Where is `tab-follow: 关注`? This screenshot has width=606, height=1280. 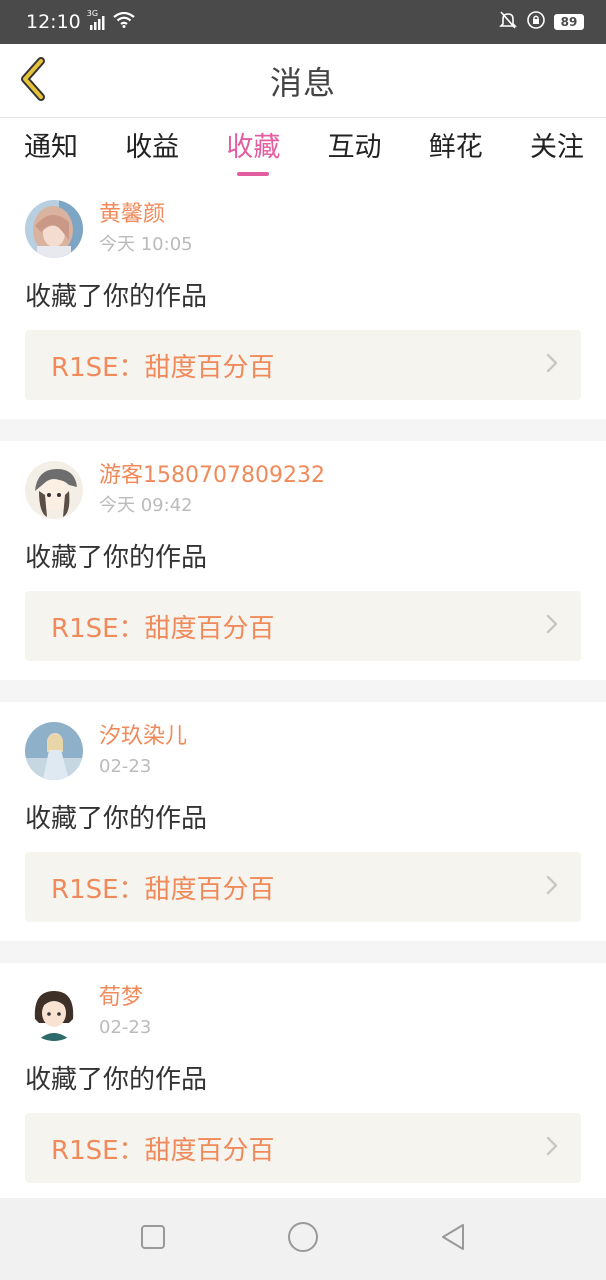 tab-follow: 关注 is located at coordinates (557, 149).